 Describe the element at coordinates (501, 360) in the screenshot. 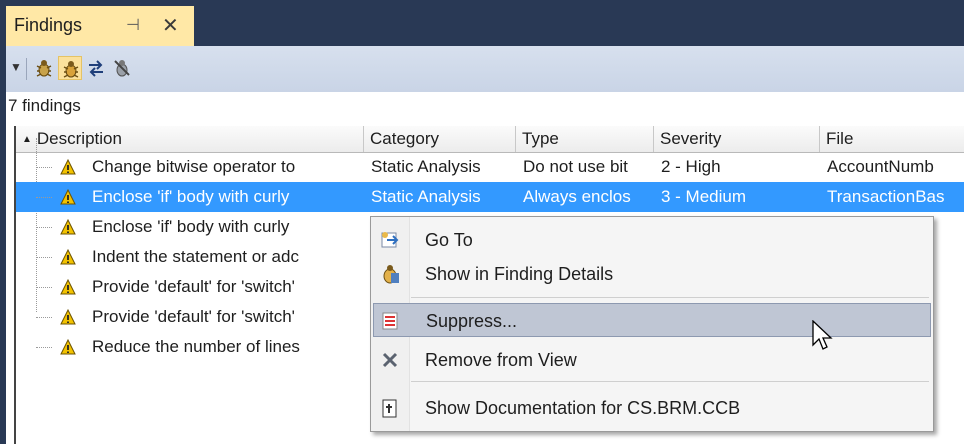

I see `menu-item-label: Remove from View` at that location.